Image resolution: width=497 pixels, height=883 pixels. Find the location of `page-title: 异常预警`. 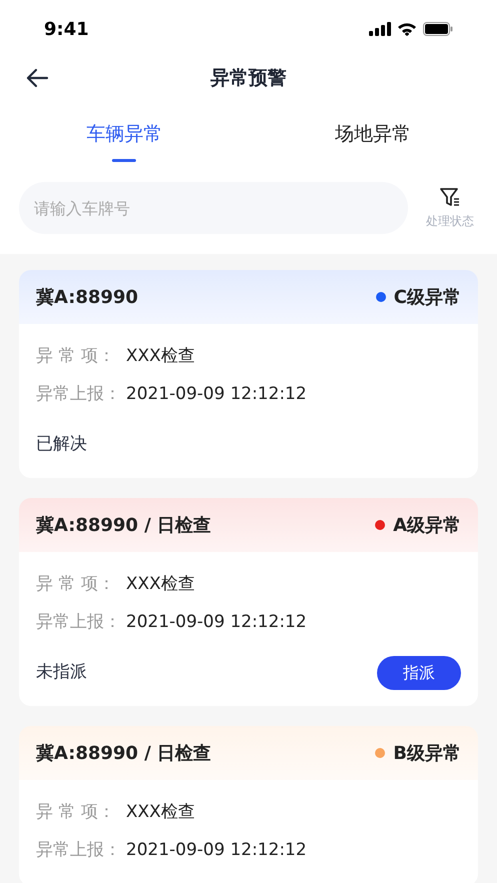

page-title: 异常预警 is located at coordinates (248, 78).